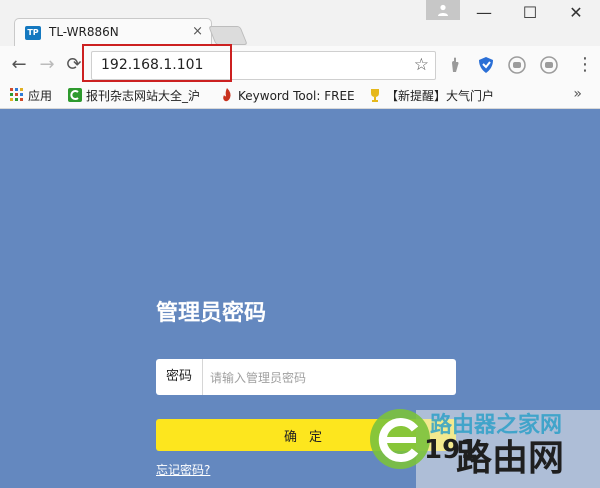  I want to click on forward-arrow-icon: →, so click(47, 65).